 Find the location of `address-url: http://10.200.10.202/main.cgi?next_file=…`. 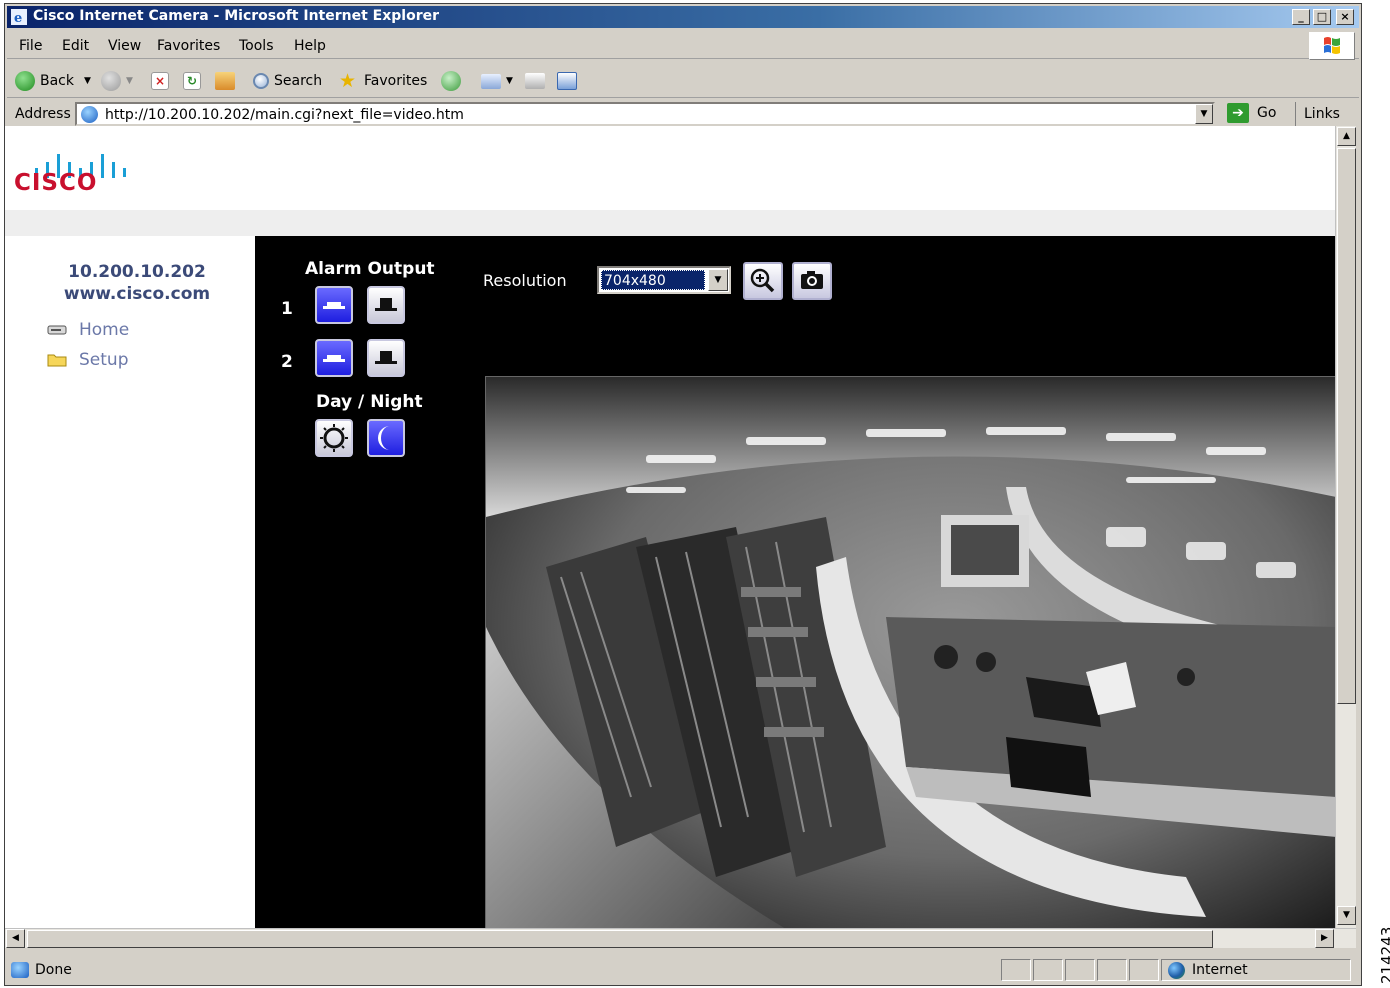

address-url: http://10.200.10.202/main.cgi?next_file=… is located at coordinates (284, 115).